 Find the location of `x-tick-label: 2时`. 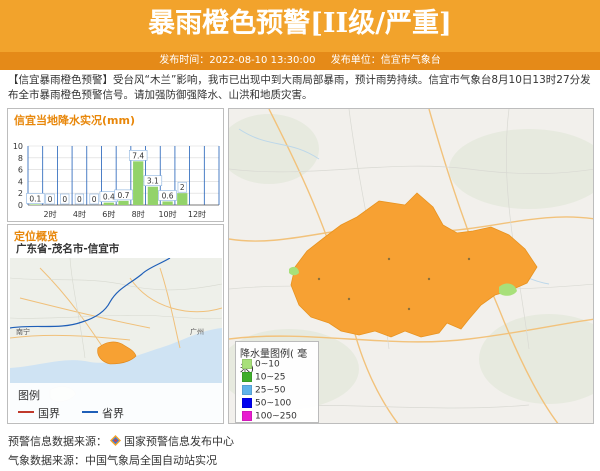

x-tick-label: 2时 is located at coordinates (49, 214).